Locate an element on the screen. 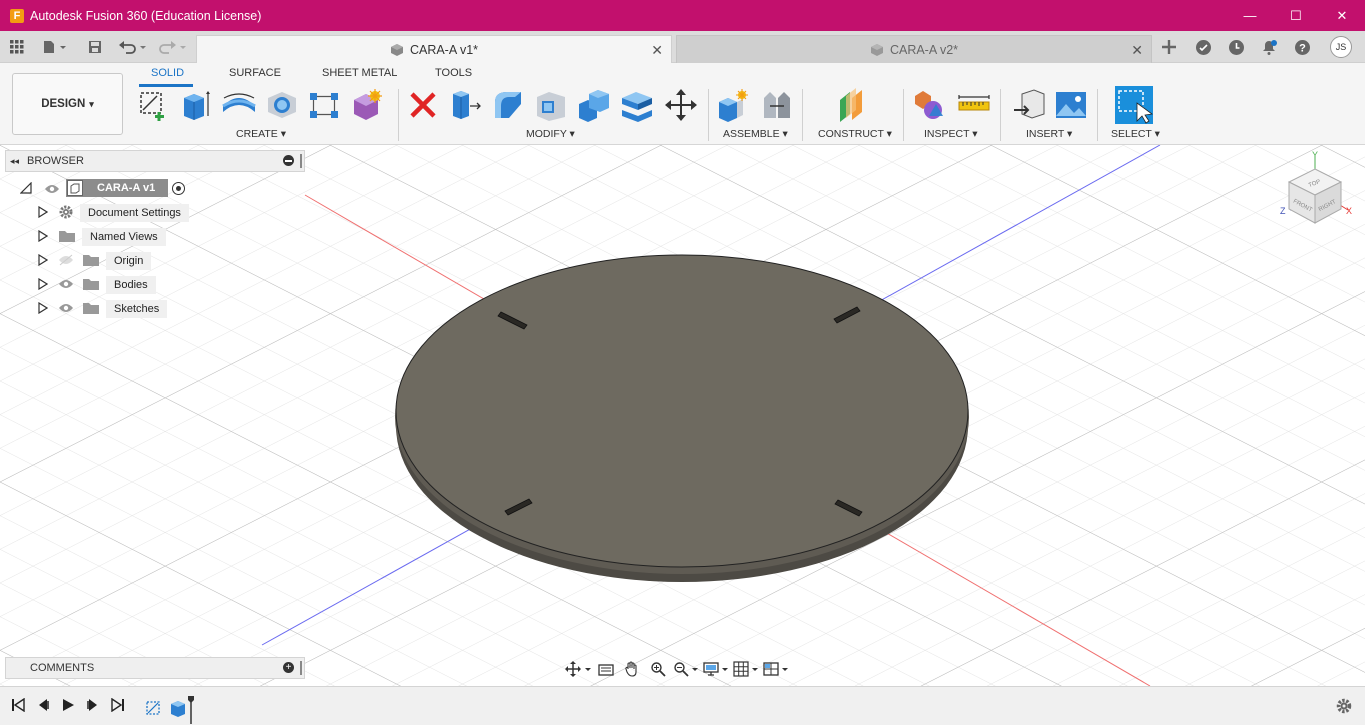 The width and height of the screenshot is (1365, 725). create-sketch-icon is located at coordinates (154, 105).